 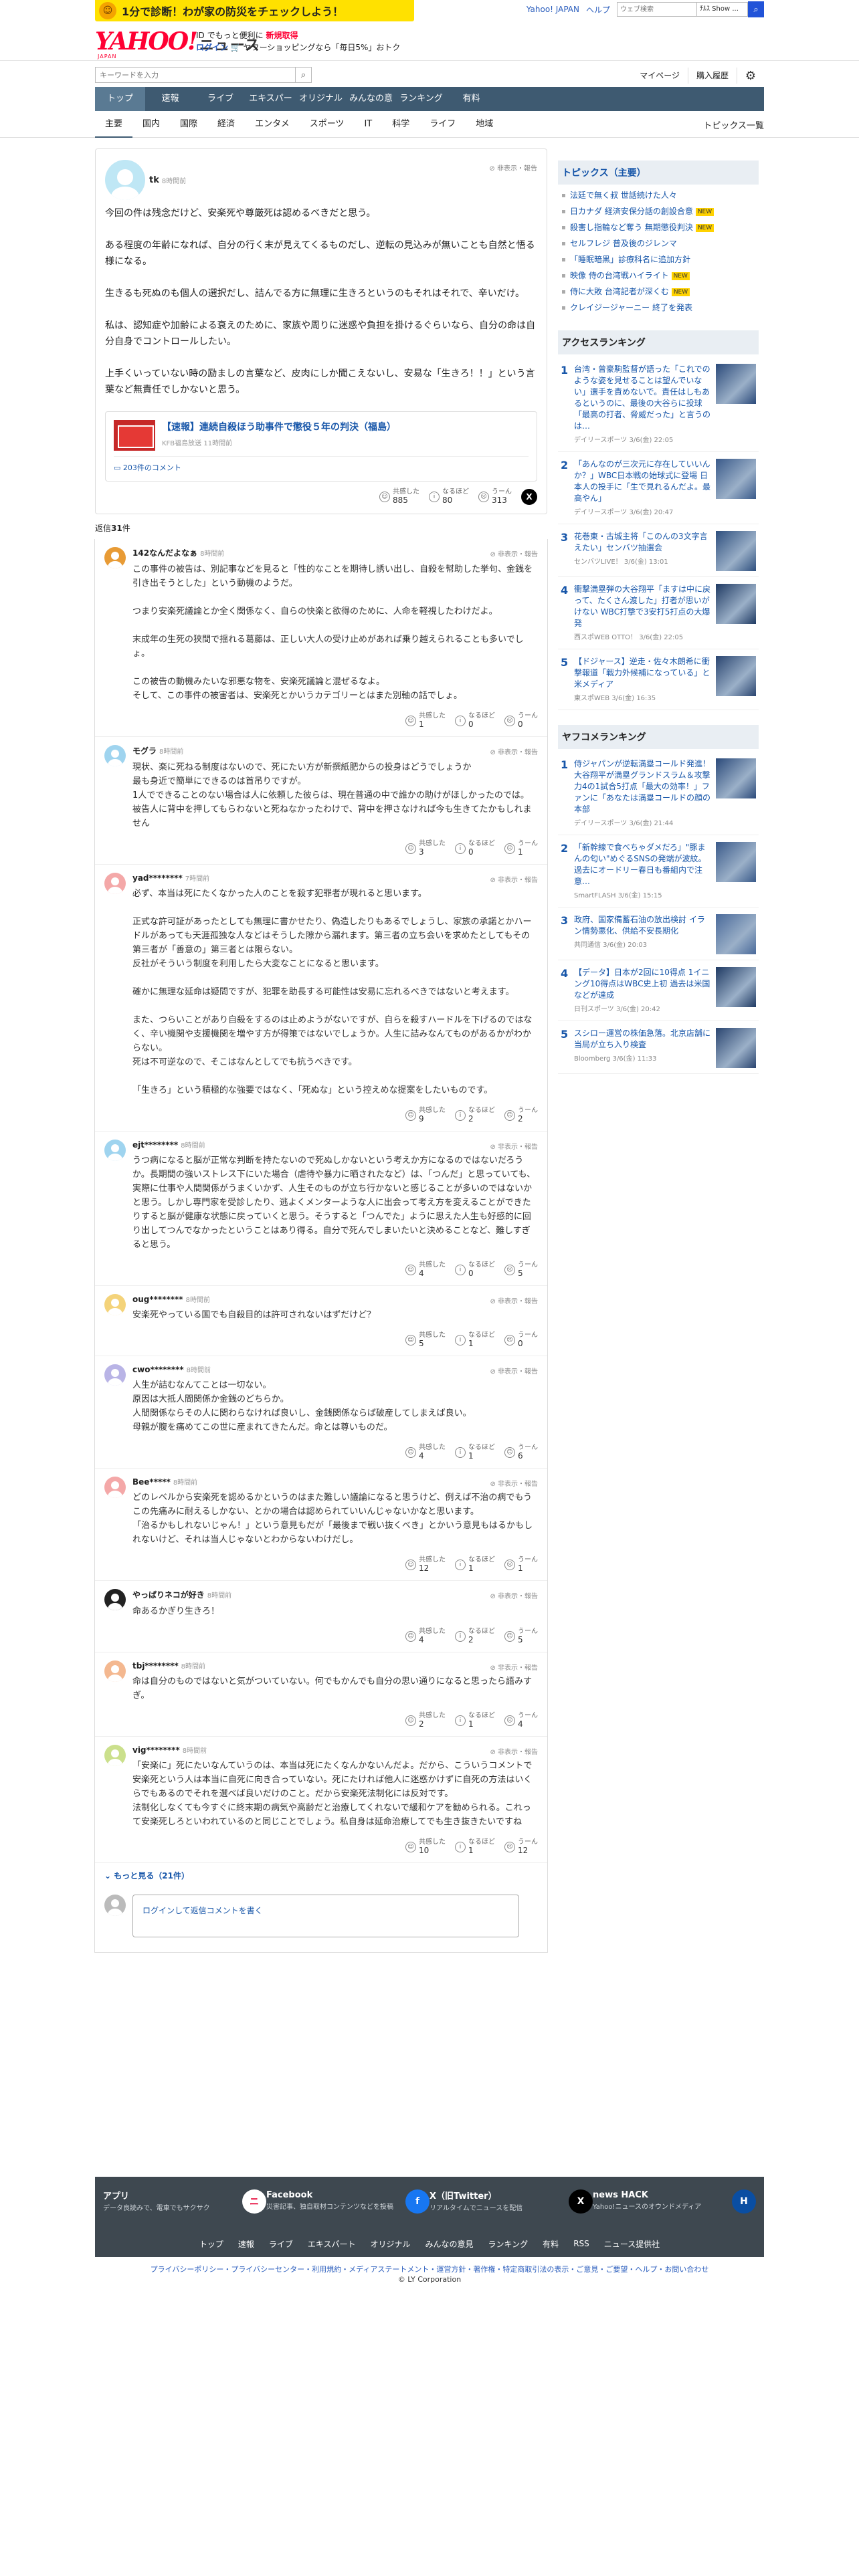 I want to click on topic-item: 日カナダ 経済安保分話の創設合意 NEW, so click(x=658, y=211).